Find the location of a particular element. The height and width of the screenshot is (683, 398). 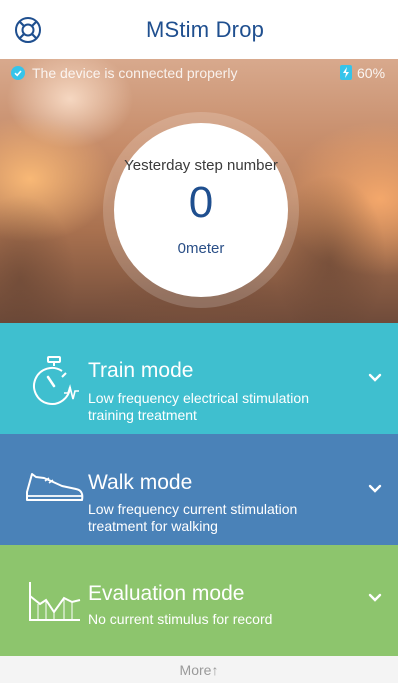

app-header: MStim Drop is located at coordinates (199, 29).